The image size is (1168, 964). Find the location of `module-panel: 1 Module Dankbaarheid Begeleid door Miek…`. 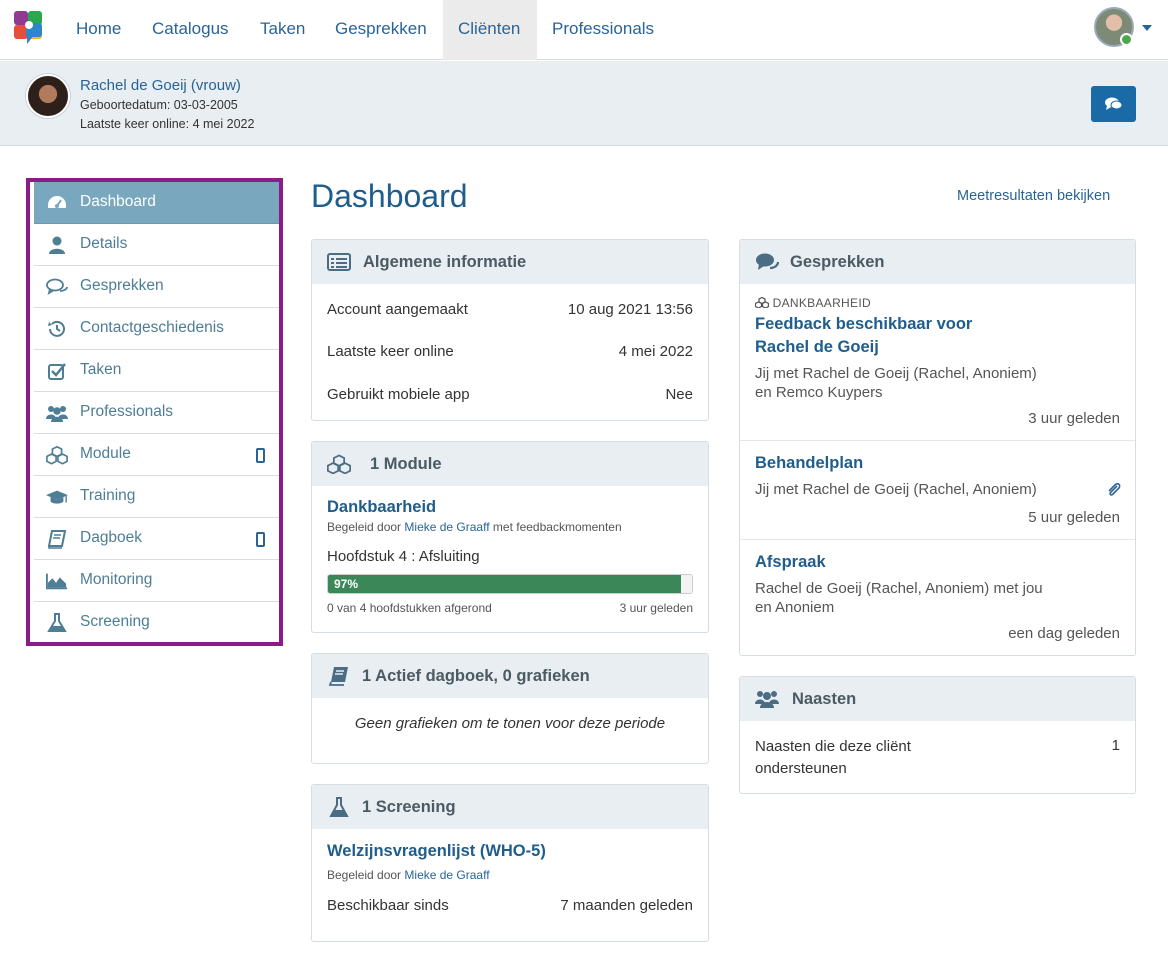

module-panel: 1 Module Dankbaarheid Begeleid door Miek… is located at coordinates (510, 537).